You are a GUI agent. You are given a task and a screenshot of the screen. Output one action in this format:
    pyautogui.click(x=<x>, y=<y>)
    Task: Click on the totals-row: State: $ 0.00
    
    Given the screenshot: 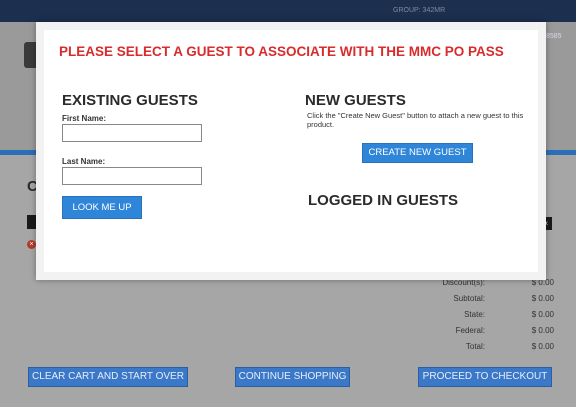 What is the action you would take?
    pyautogui.click(x=480, y=318)
    